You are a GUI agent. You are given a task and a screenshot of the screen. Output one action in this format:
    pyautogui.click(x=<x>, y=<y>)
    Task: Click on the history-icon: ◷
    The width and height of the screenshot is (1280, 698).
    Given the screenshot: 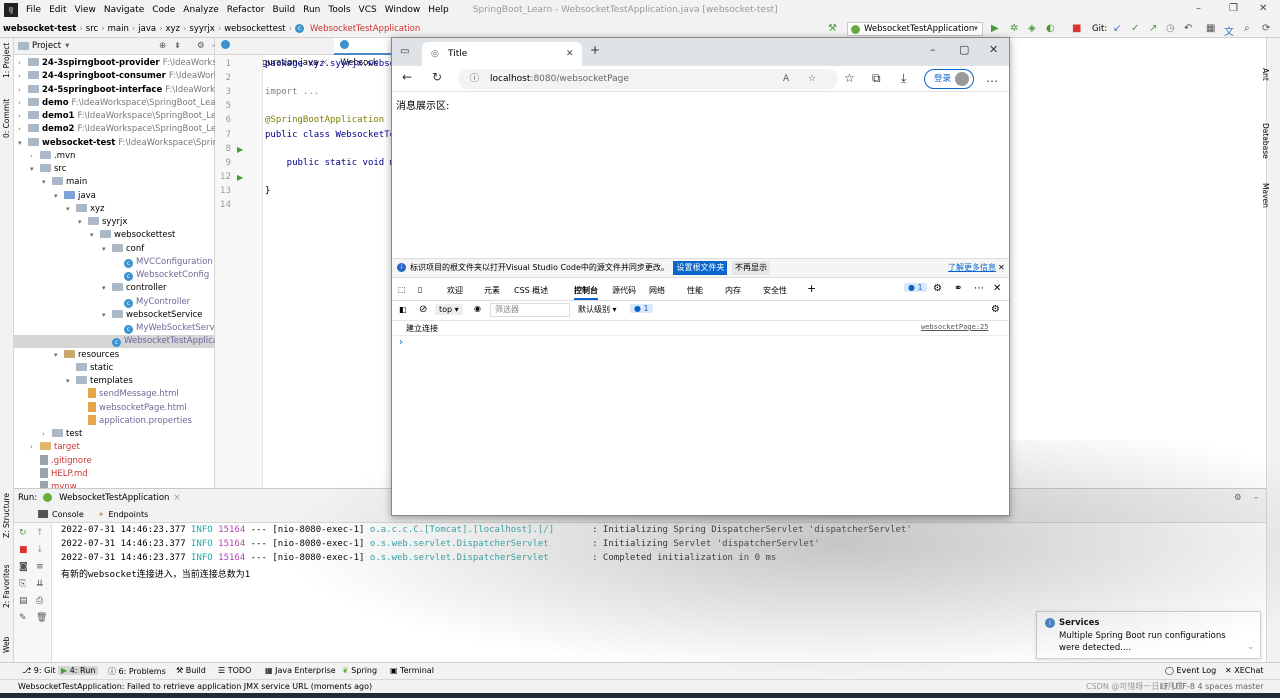 What is the action you would take?
    pyautogui.click(x=1170, y=28)
    